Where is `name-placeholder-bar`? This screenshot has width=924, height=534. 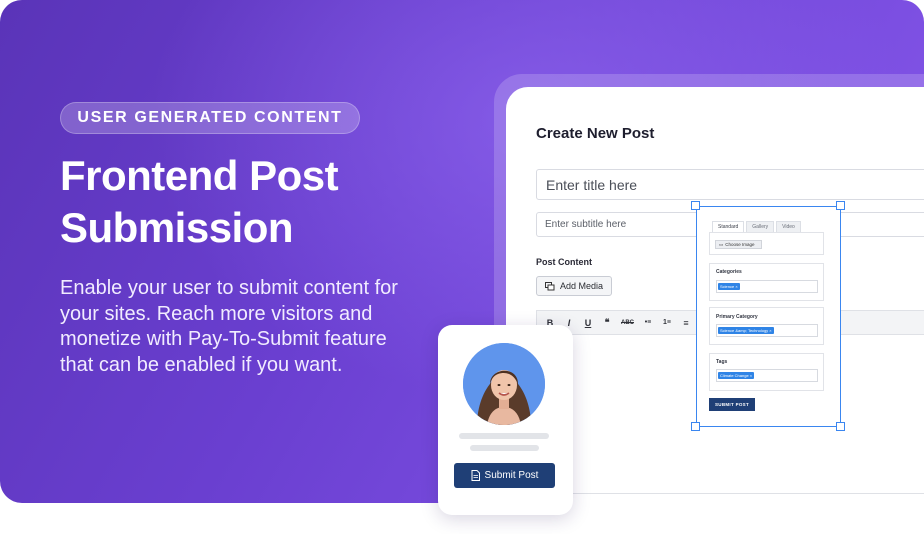
name-placeholder-bar is located at coordinates (504, 436).